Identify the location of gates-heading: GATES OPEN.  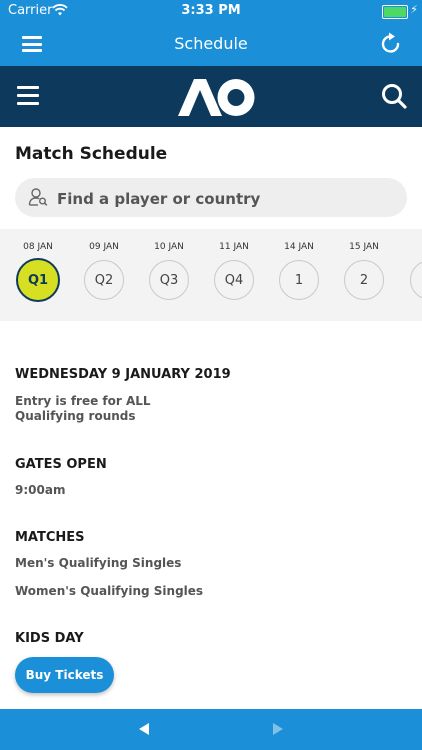
(61, 464).